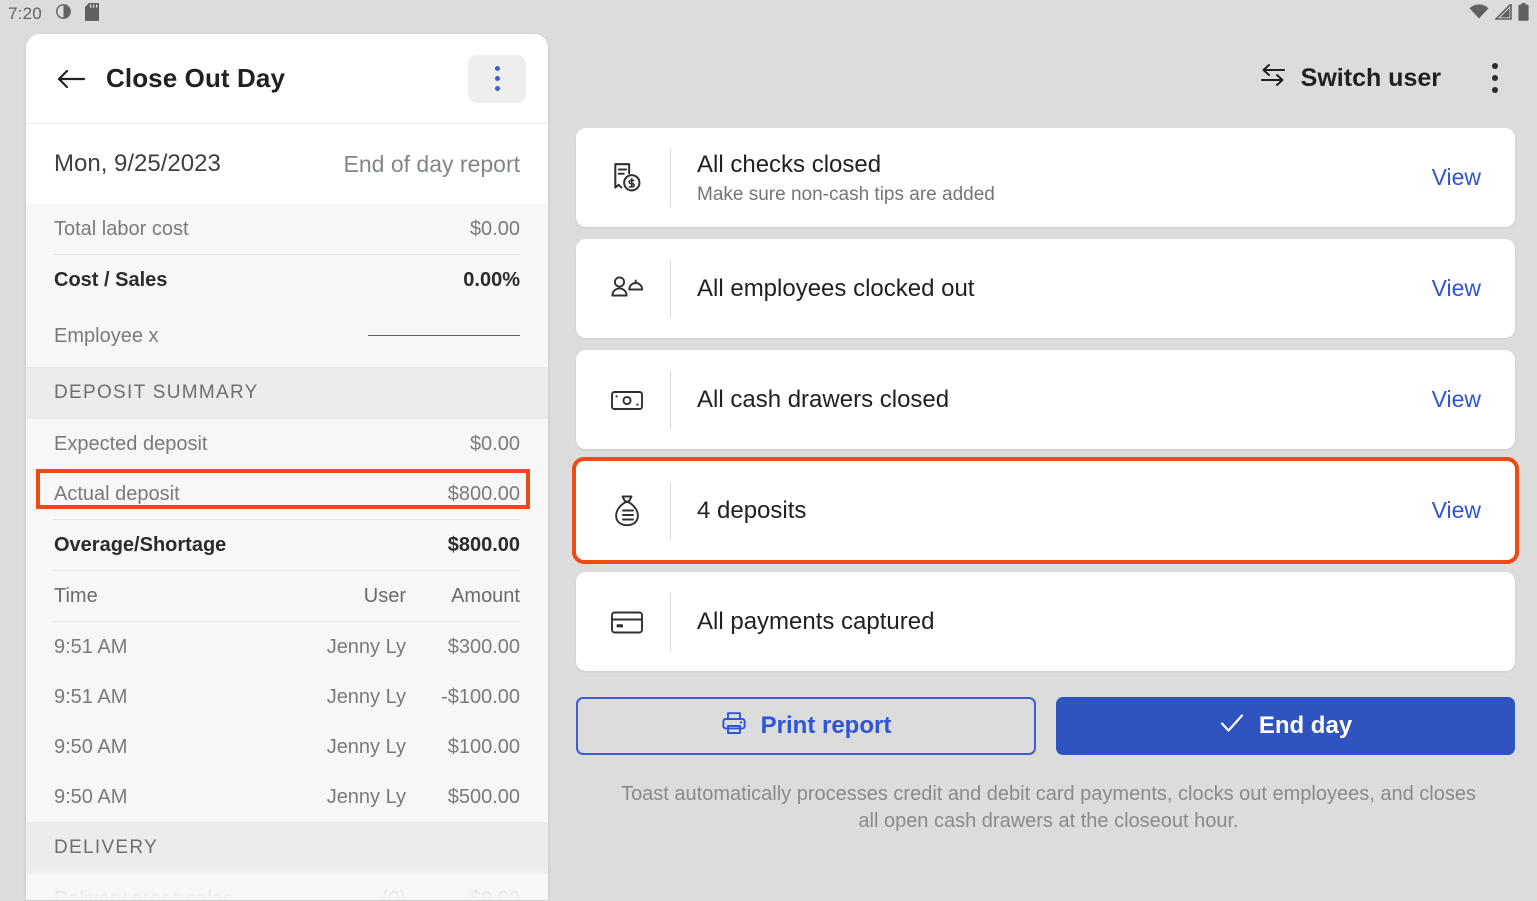 The height and width of the screenshot is (901, 1537). I want to click on money-bag-icon, so click(627, 511).